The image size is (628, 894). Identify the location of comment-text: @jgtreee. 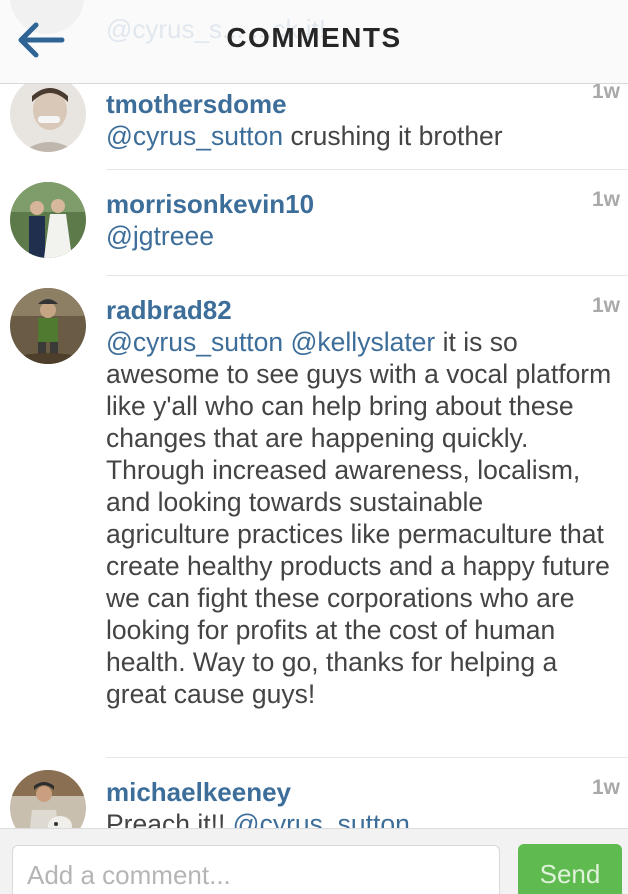
(367, 236).